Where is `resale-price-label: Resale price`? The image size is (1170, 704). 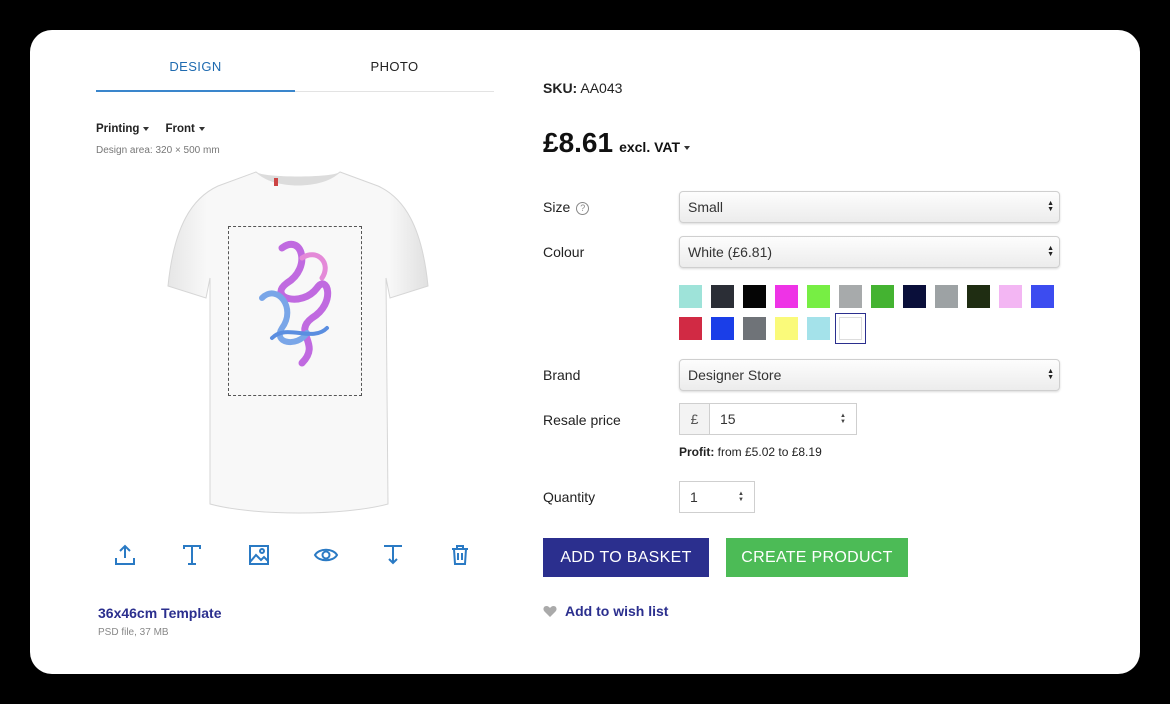 resale-price-label: Resale price is located at coordinates (582, 420).